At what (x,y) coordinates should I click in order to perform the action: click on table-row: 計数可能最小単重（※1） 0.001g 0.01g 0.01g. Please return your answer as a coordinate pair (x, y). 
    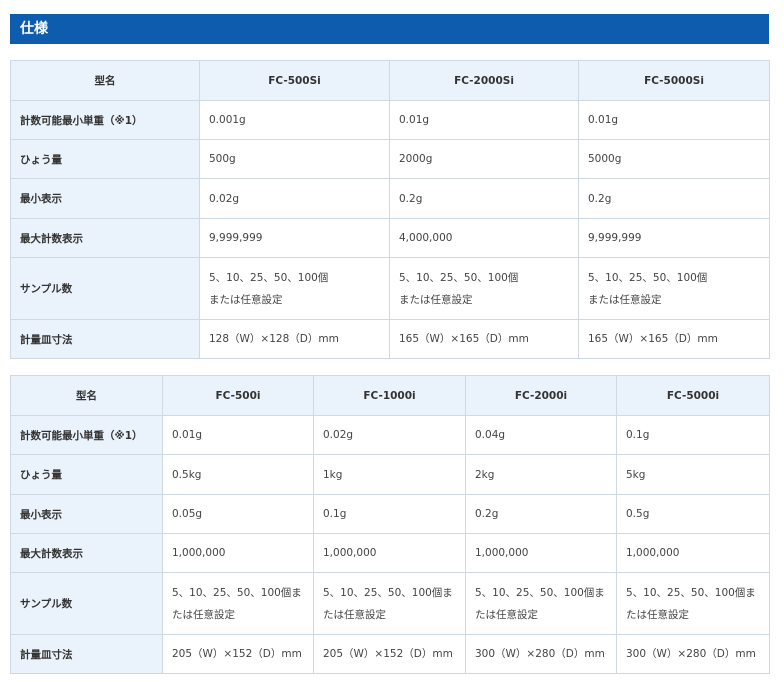
    Looking at the image, I should click on (390, 120).